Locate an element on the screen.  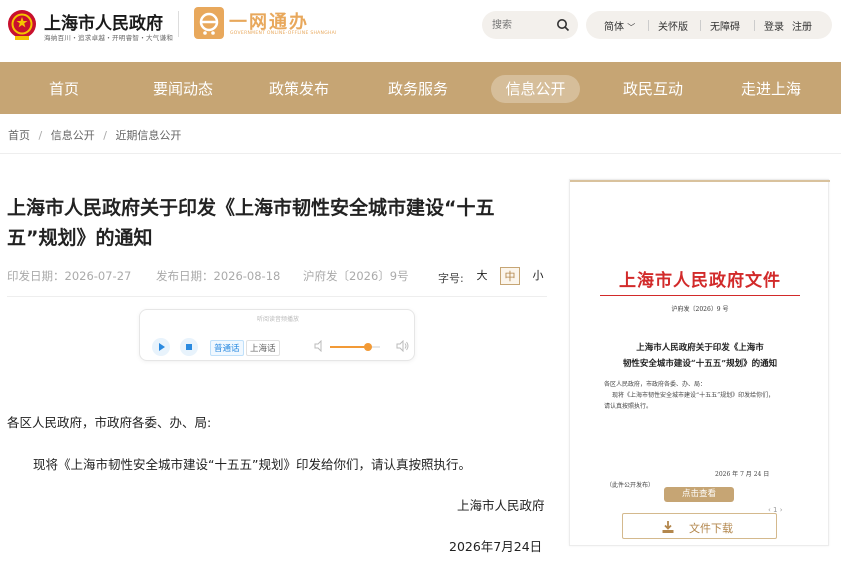
nav-item-about-shanghai: 走进上海 is located at coordinates (771, 89).